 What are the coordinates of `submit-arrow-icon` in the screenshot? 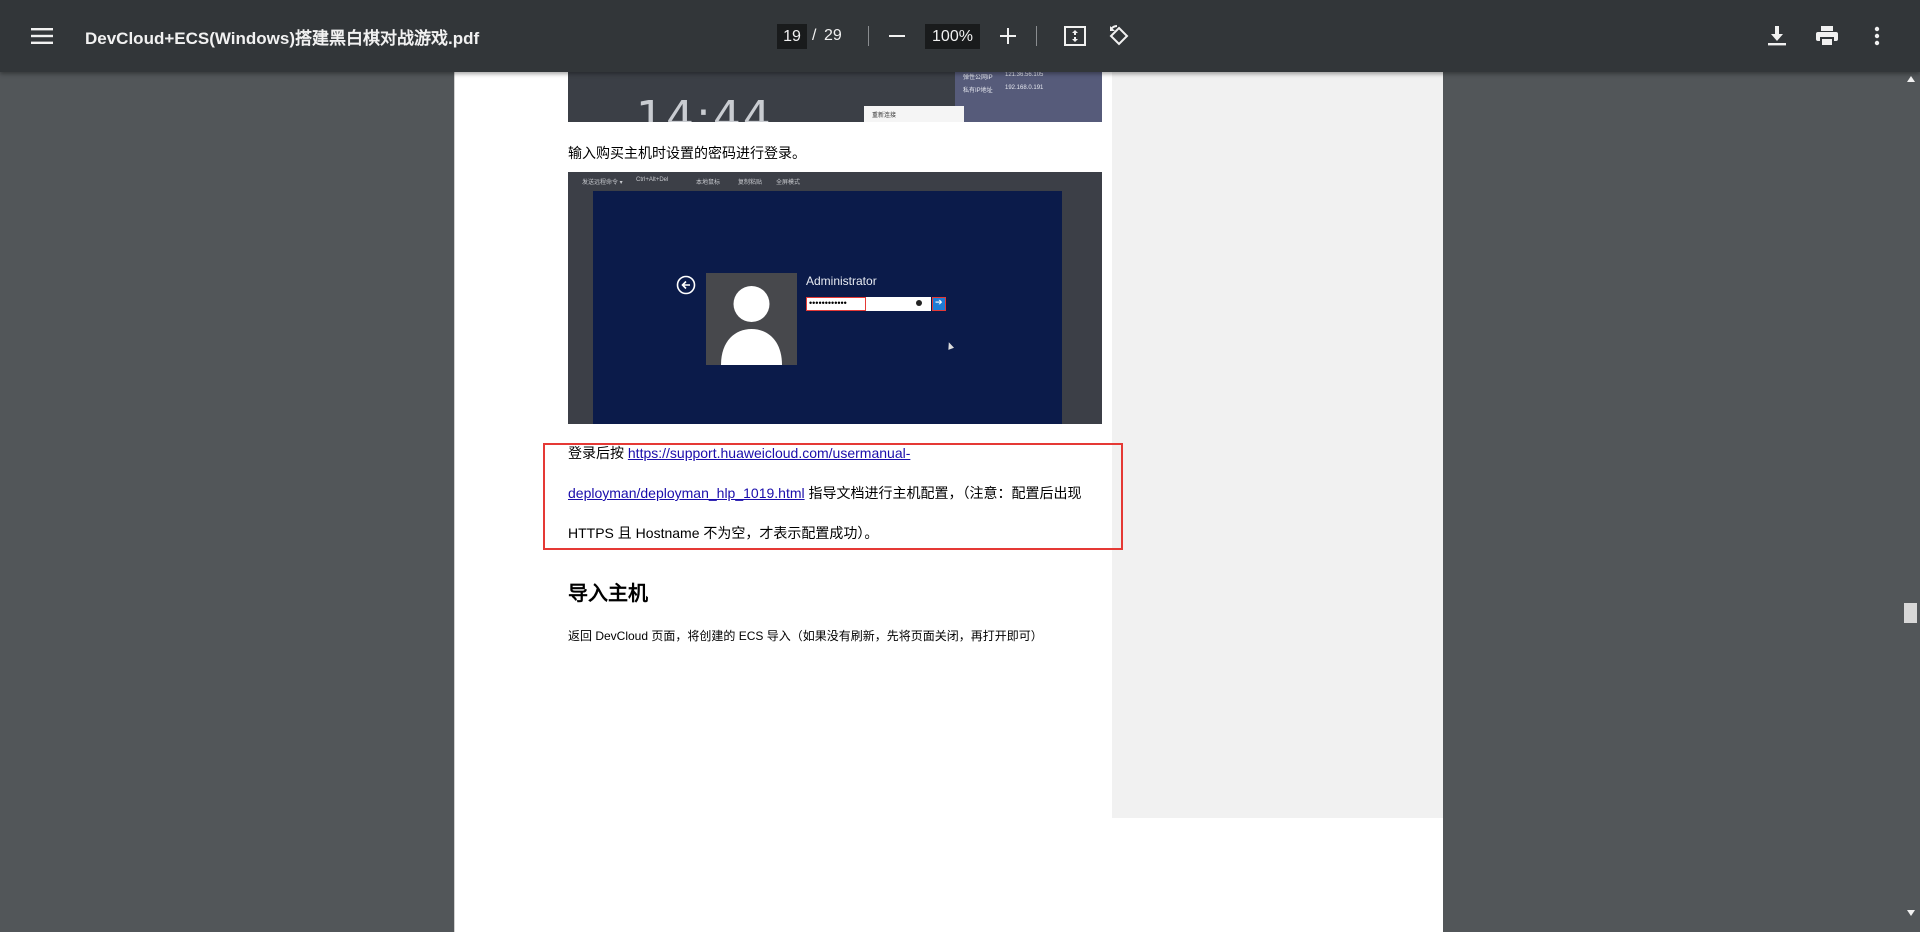 It's located at (939, 304).